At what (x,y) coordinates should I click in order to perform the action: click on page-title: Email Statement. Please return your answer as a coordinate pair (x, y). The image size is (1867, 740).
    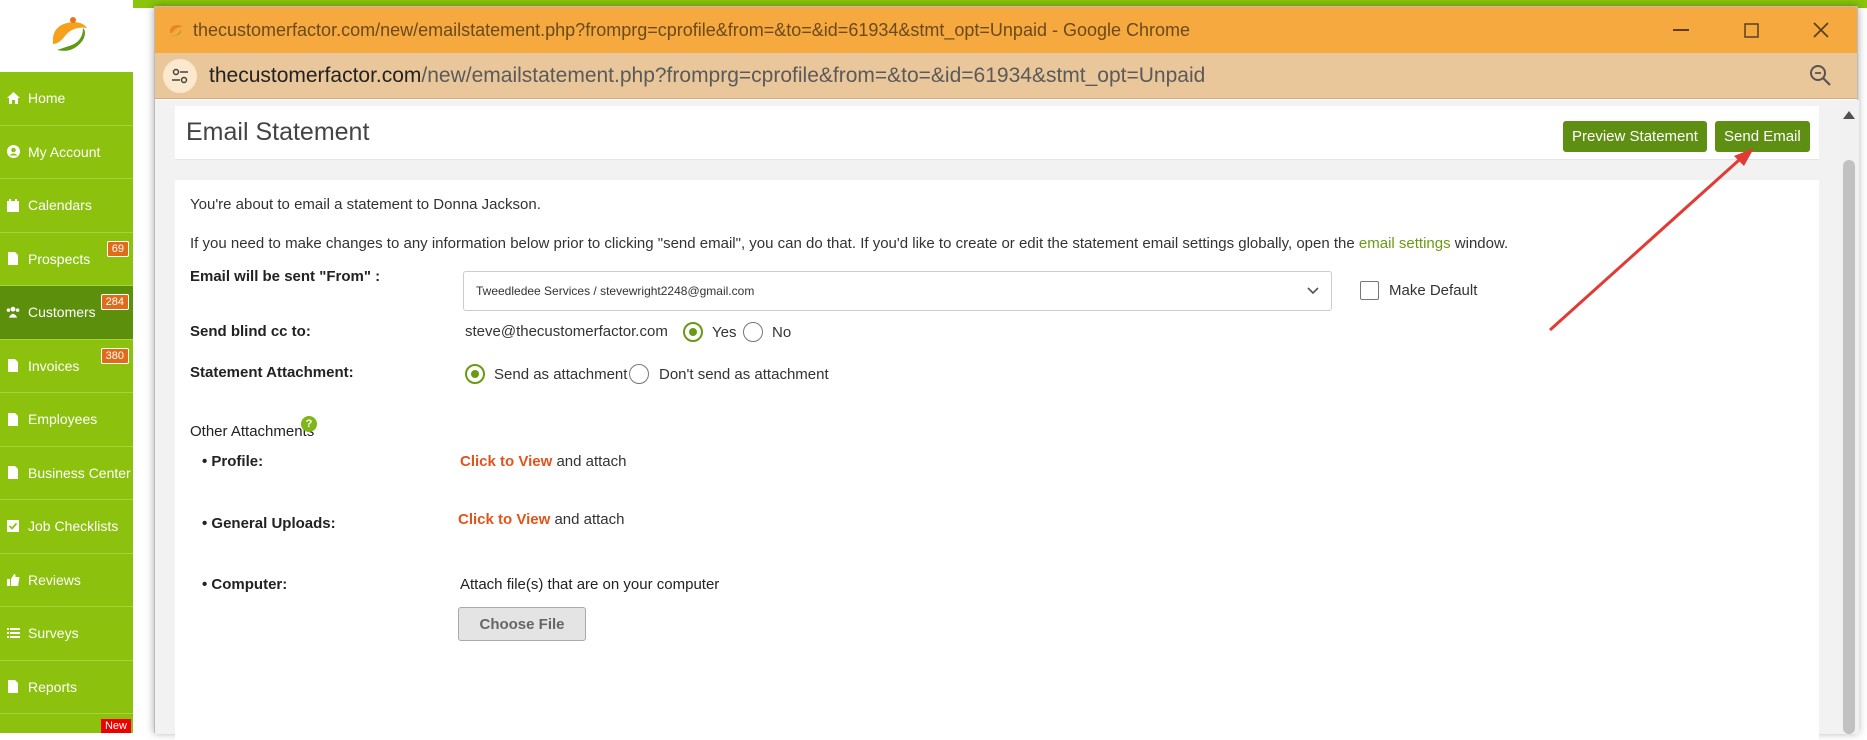
    Looking at the image, I should click on (278, 132).